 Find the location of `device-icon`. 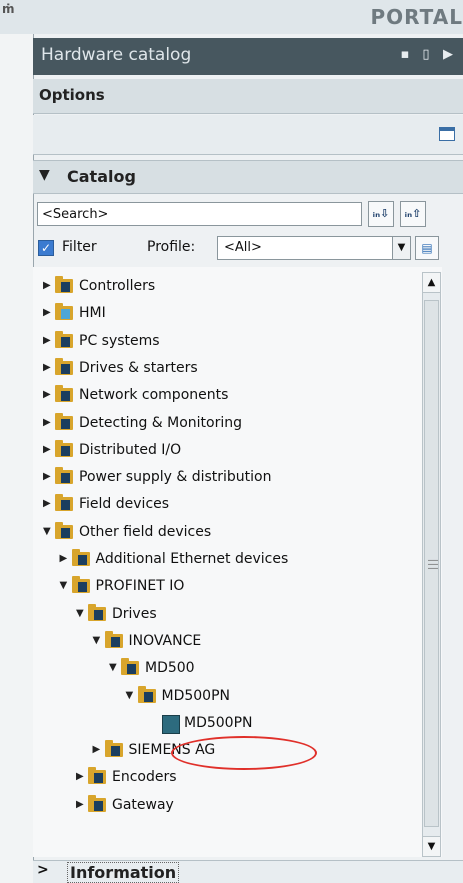

device-icon is located at coordinates (171, 724).